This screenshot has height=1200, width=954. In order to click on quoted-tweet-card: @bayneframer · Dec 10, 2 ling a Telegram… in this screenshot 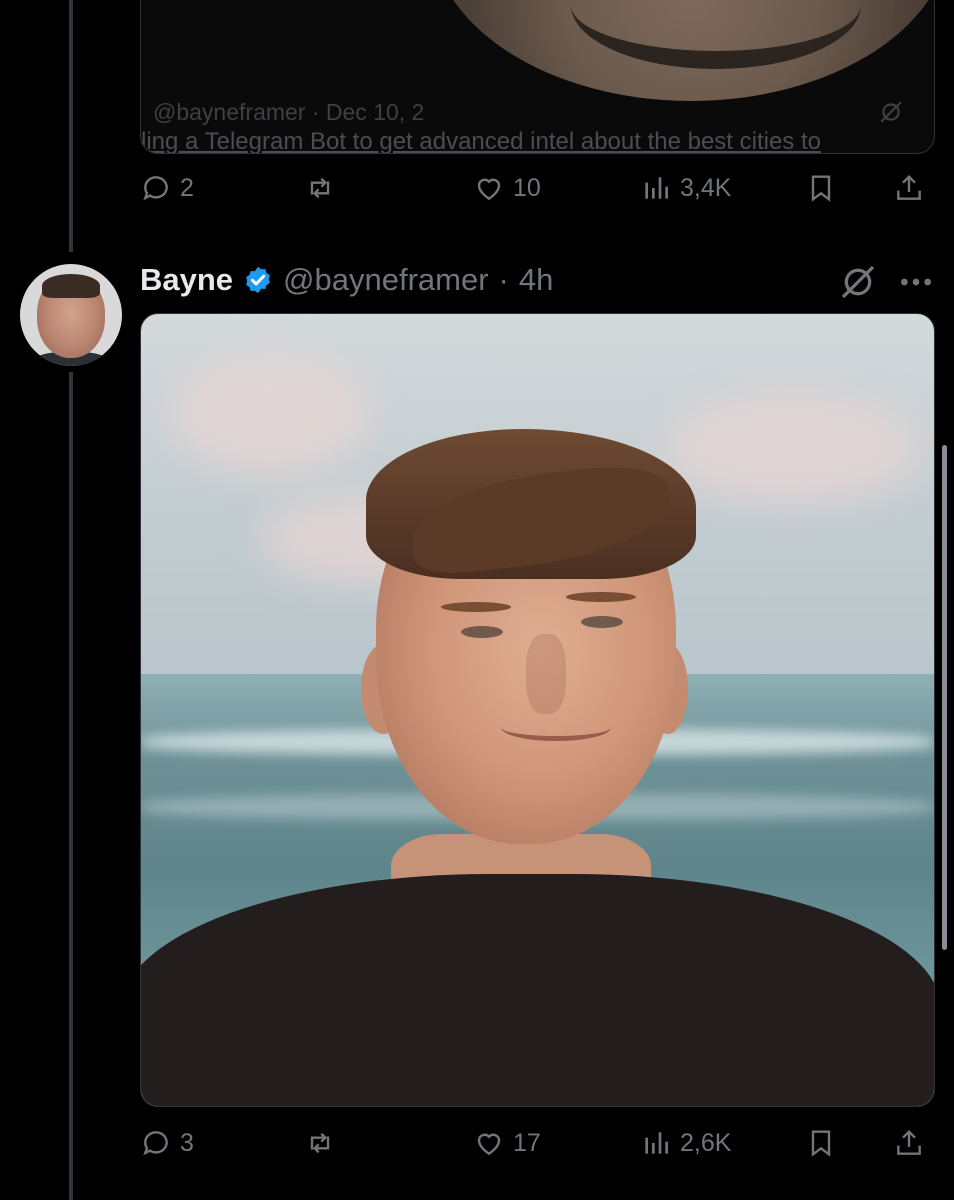, I will do `click(537, 77)`.